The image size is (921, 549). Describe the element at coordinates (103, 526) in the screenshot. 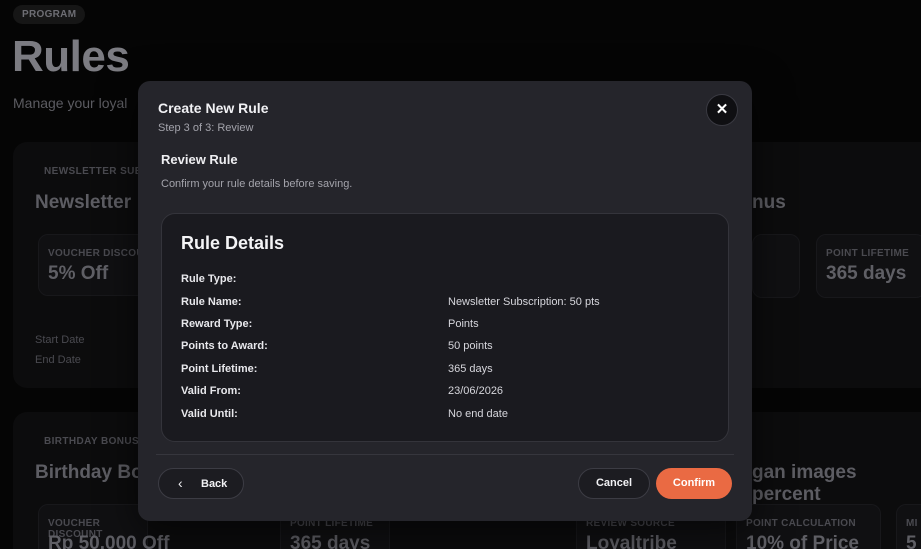

I see `rule-tile: VOUCHER DISCOUNT Rp 50.000 Off` at that location.